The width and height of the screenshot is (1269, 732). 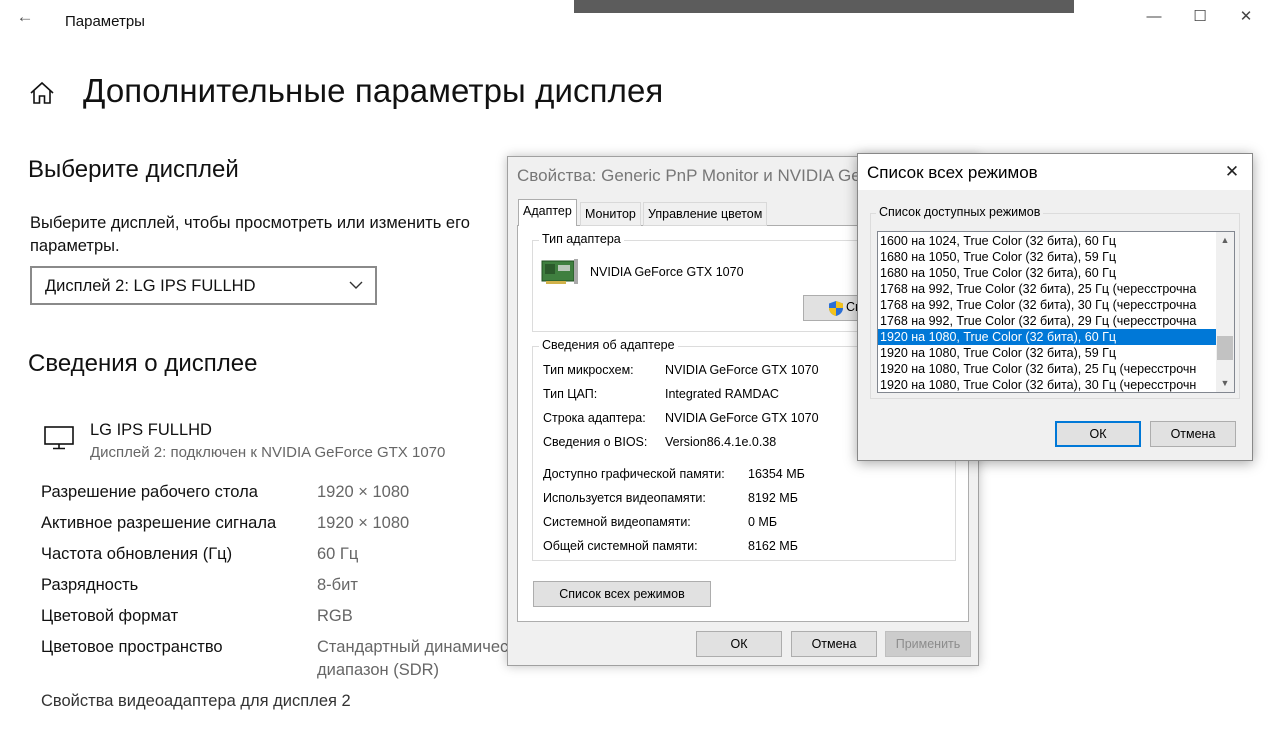 What do you see at coordinates (588, 370) in the screenshot?
I see `chip-type-label: Тип микросхем:` at bounding box center [588, 370].